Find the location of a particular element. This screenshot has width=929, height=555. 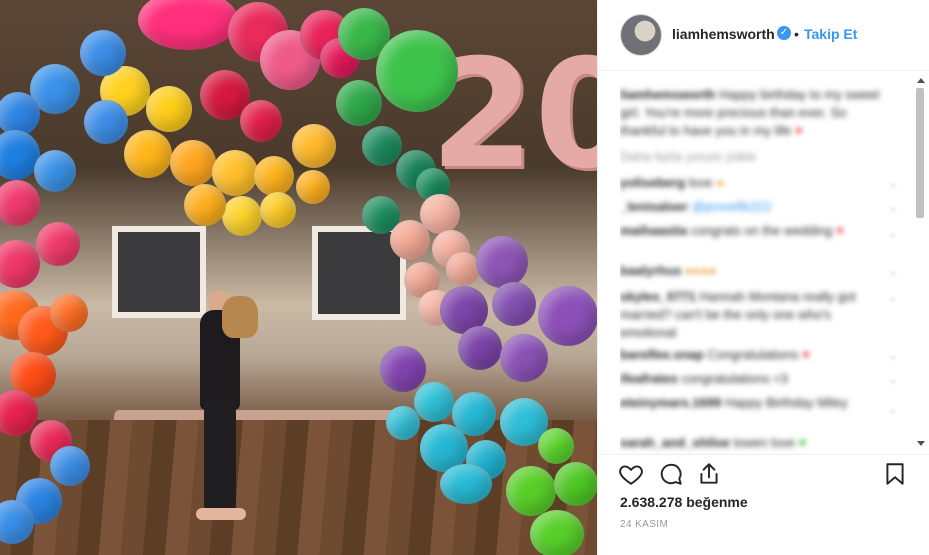

comments-scrollbar is located at coordinates (921, 261).